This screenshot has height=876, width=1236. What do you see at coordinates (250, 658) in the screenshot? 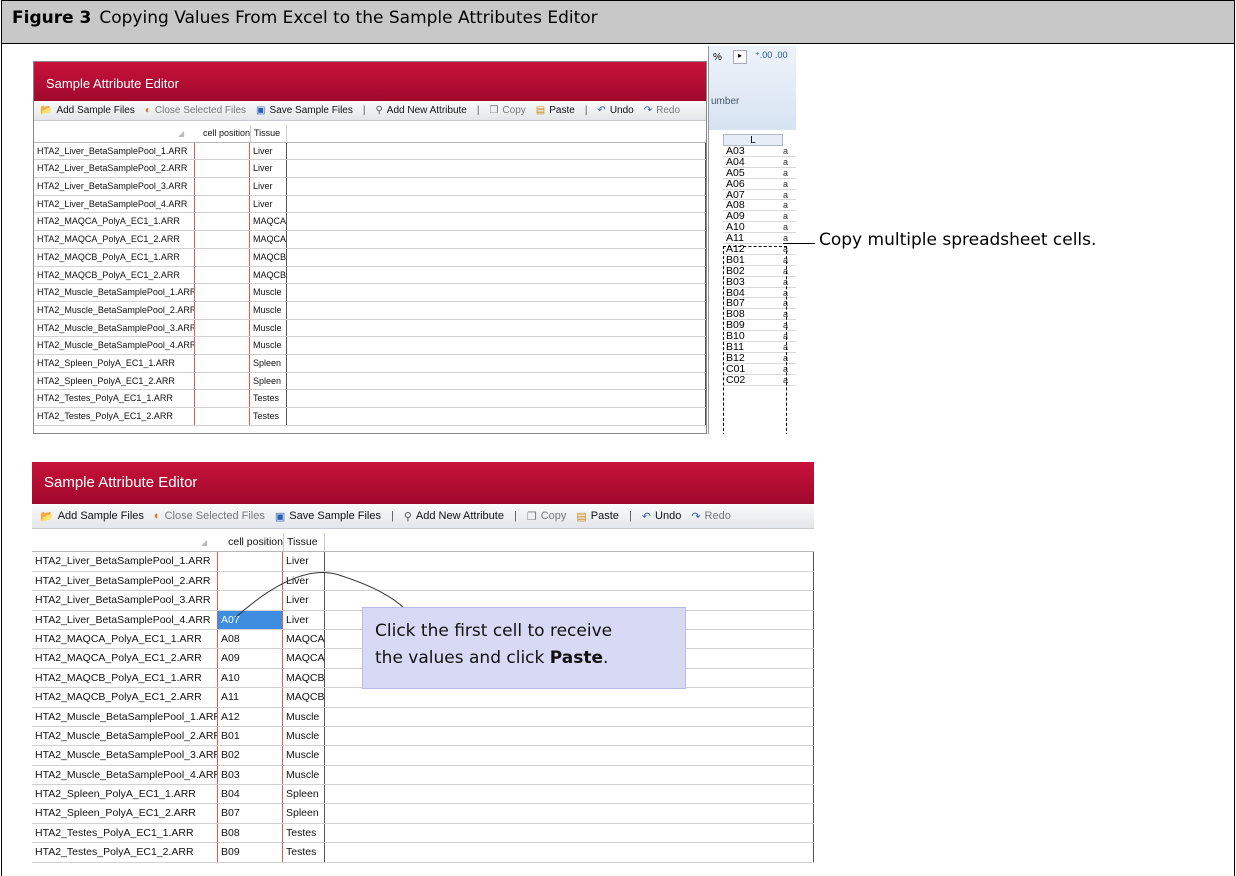
I see `cell-position-cell: A09` at bounding box center [250, 658].